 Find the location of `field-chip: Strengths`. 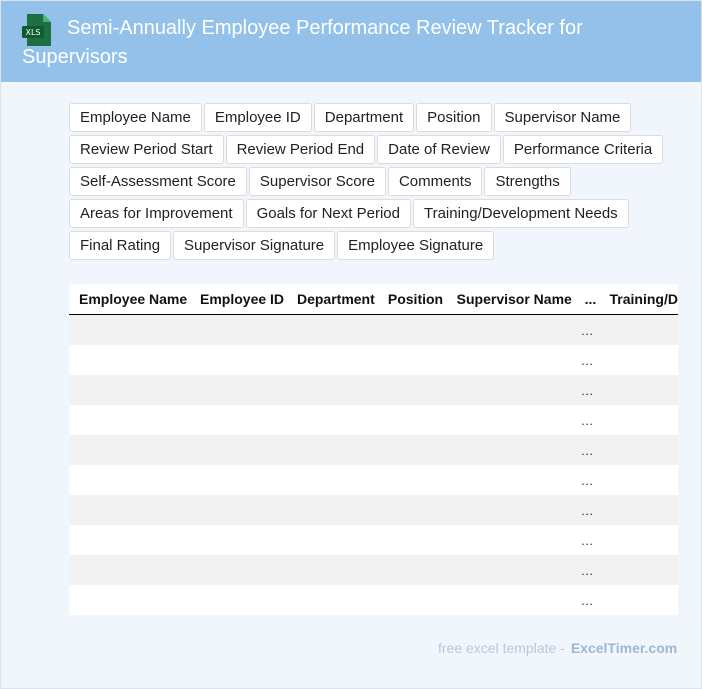

field-chip: Strengths is located at coordinates (527, 181).